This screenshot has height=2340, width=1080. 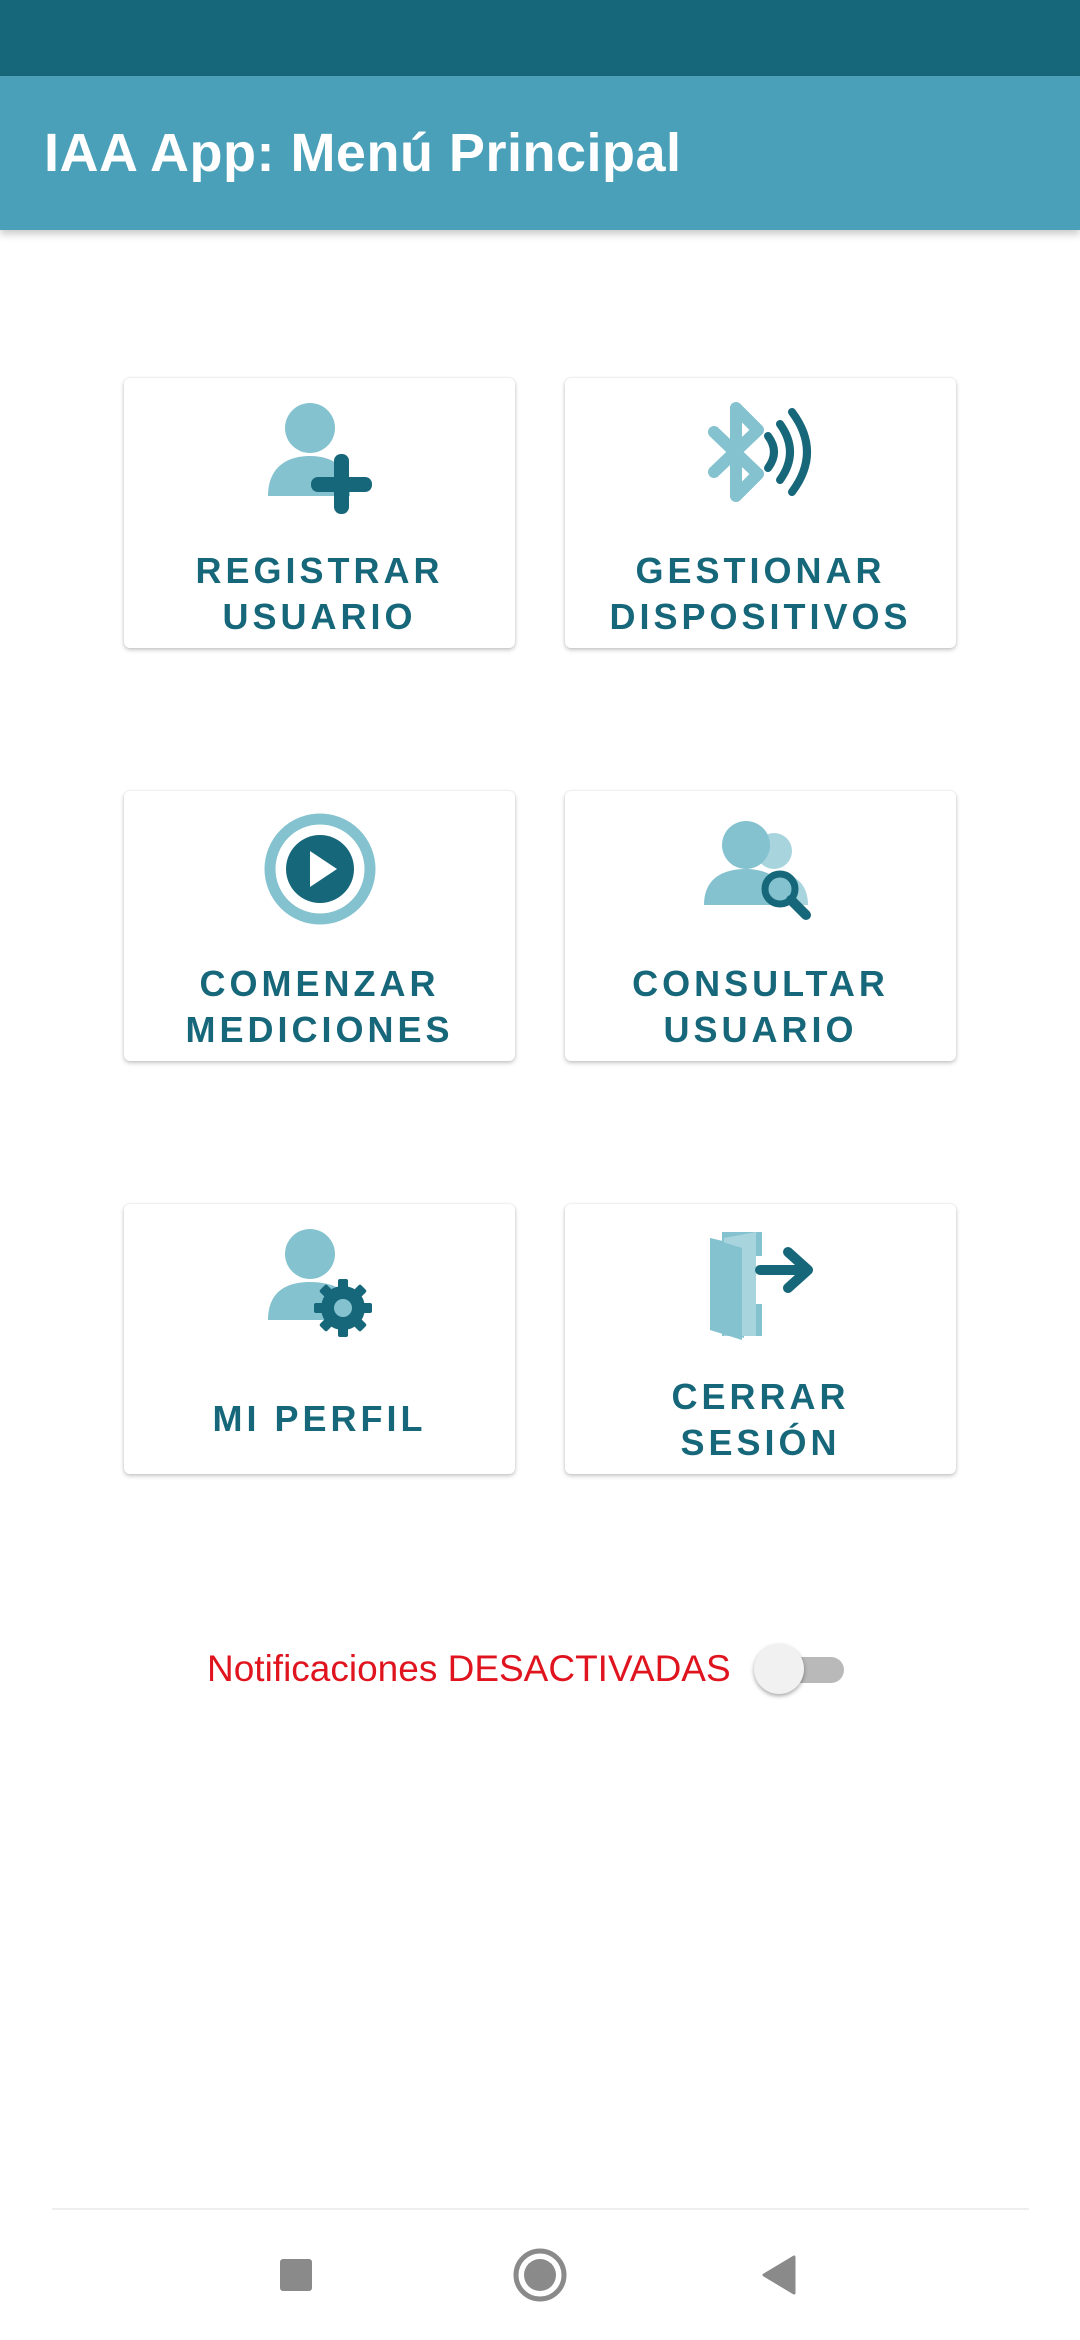 What do you see at coordinates (319, 1283) in the screenshot?
I see `user-settings-icon` at bounding box center [319, 1283].